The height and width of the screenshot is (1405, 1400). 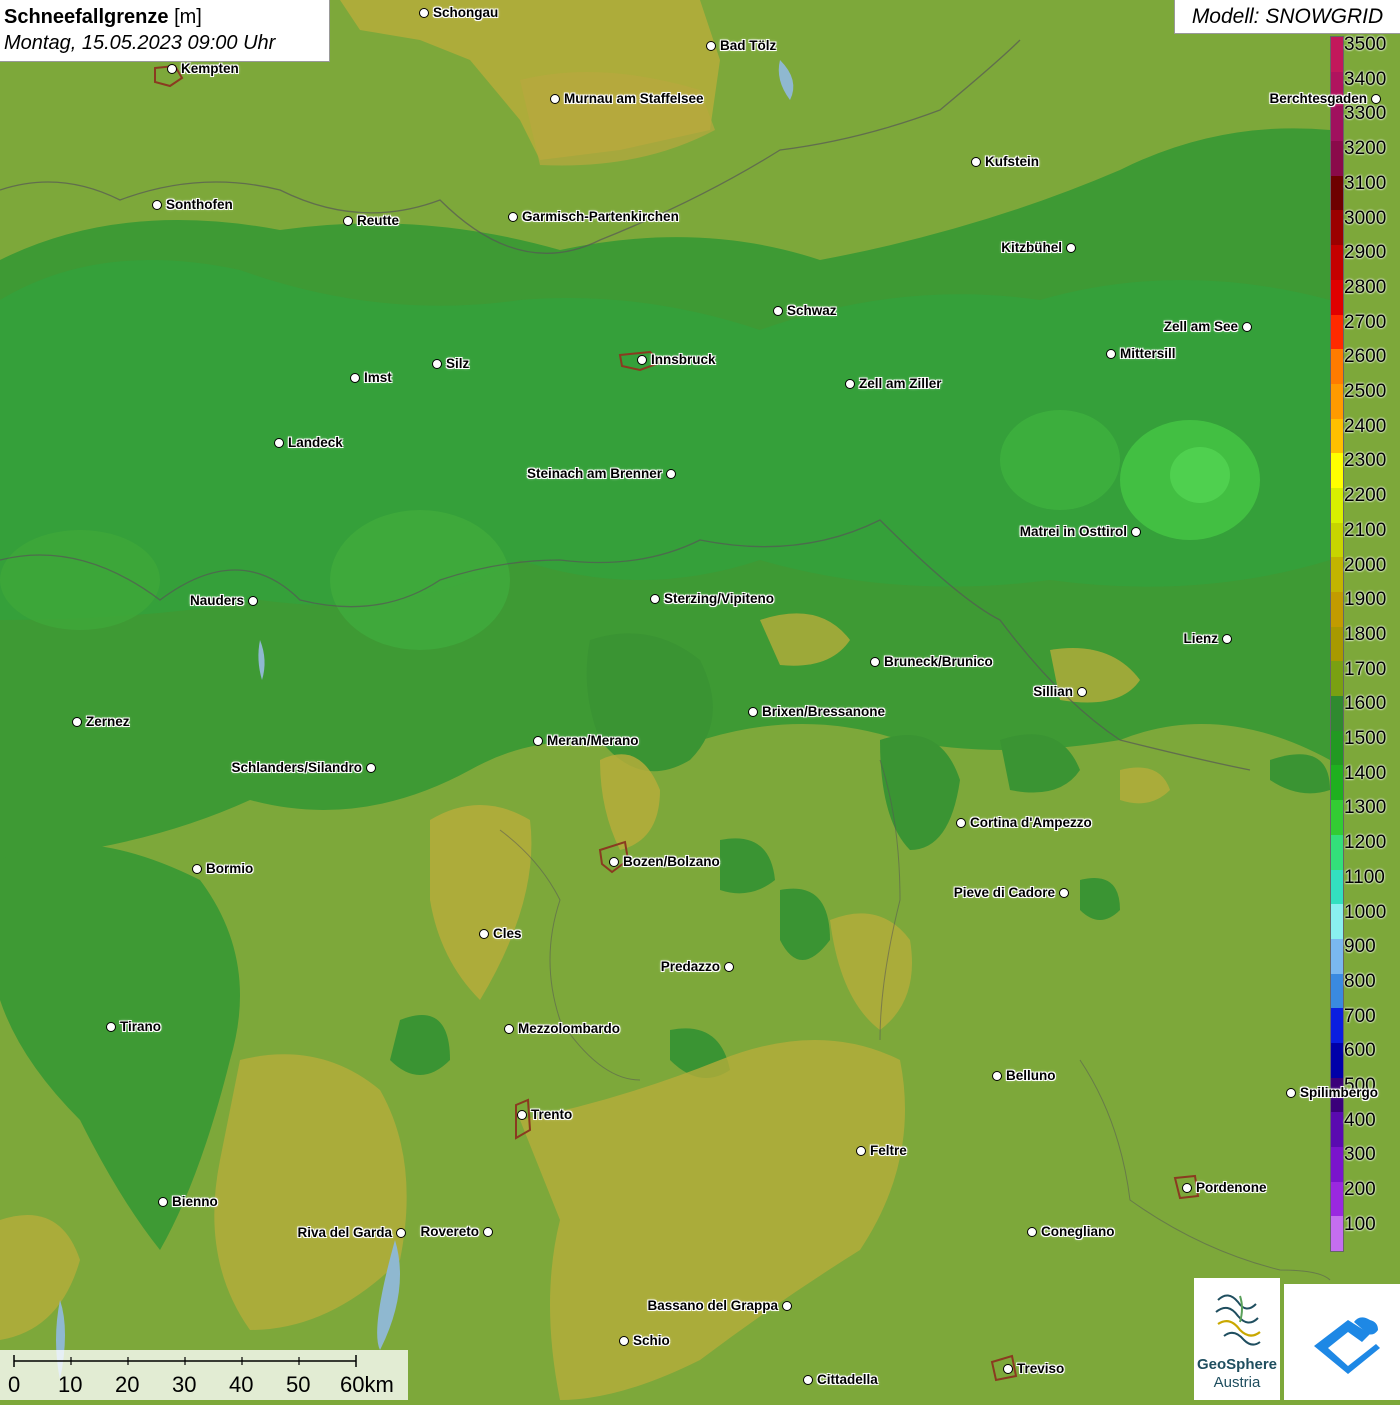 What do you see at coordinates (1365, 391) in the screenshot?
I see `legend-tick-label: 2500` at bounding box center [1365, 391].